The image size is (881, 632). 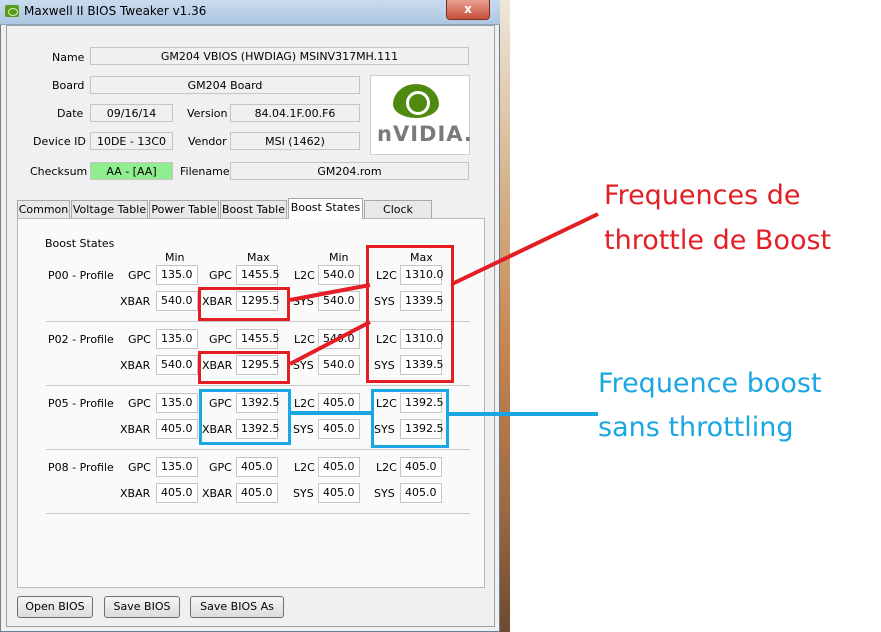 What do you see at coordinates (330, 292) in the screenshot?
I see `red-arrow-line-p00` at bounding box center [330, 292].